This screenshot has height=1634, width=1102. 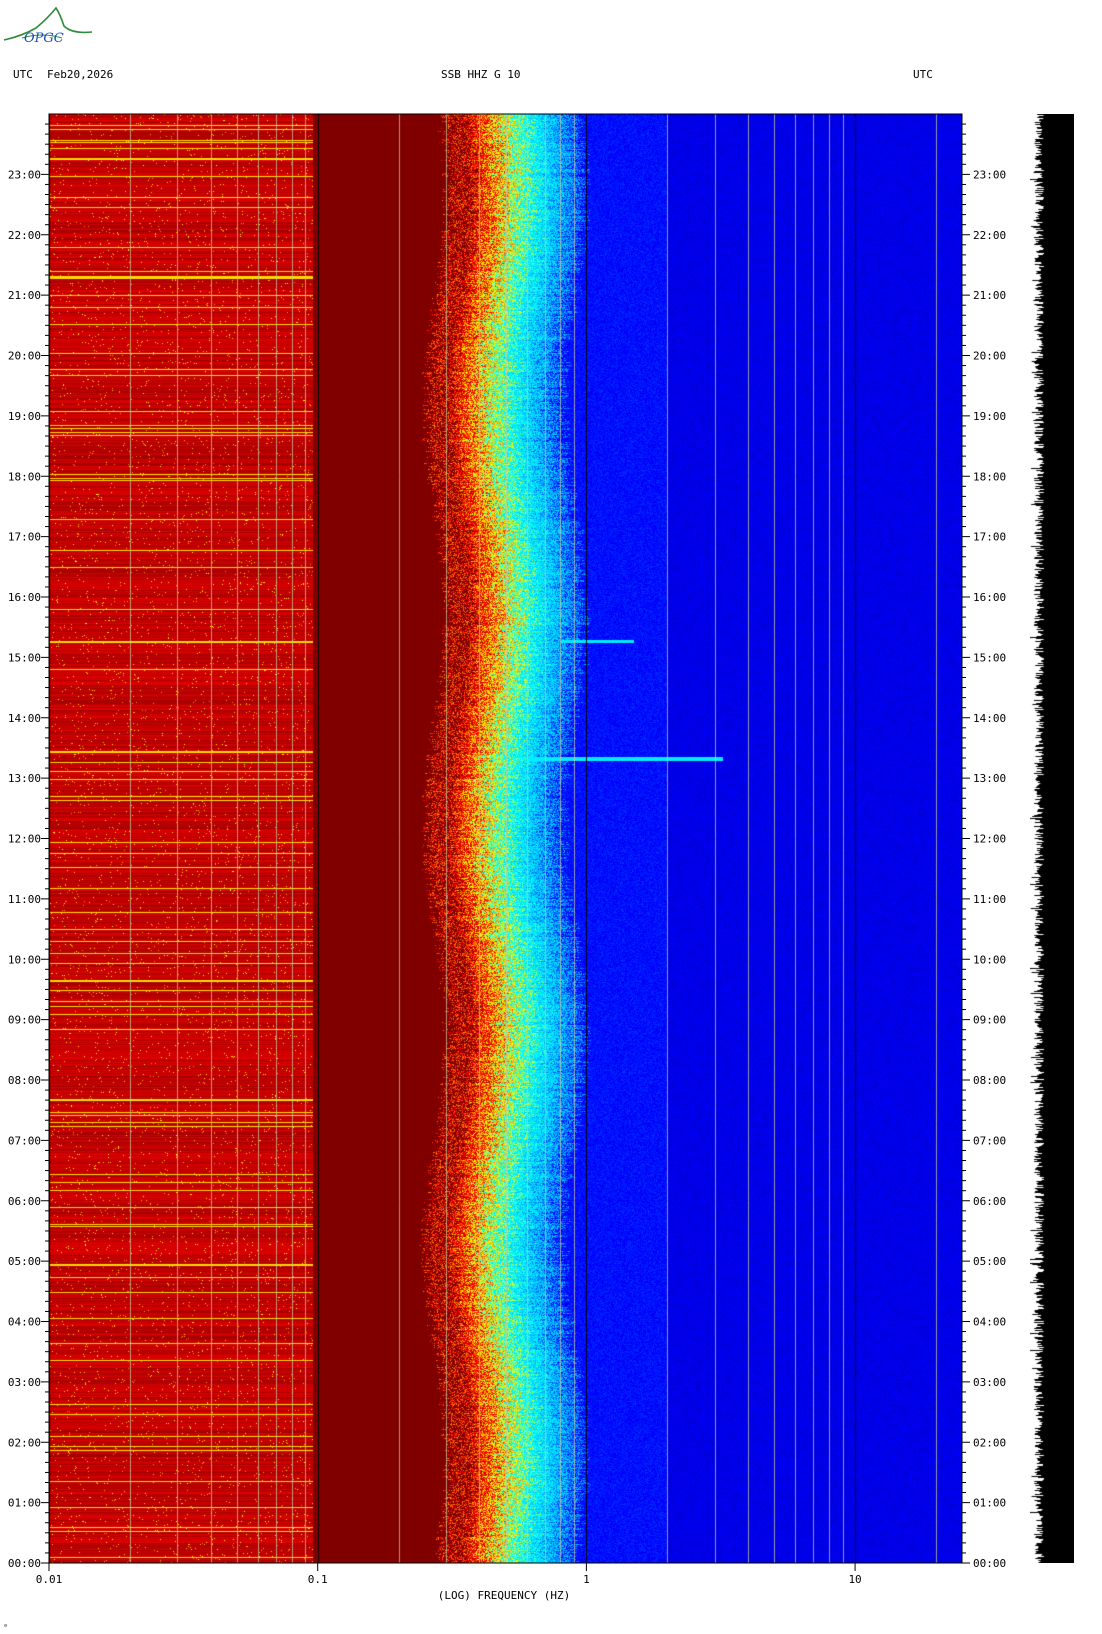 I want to click on left-timezone-label: UTC, so click(x=23, y=74).